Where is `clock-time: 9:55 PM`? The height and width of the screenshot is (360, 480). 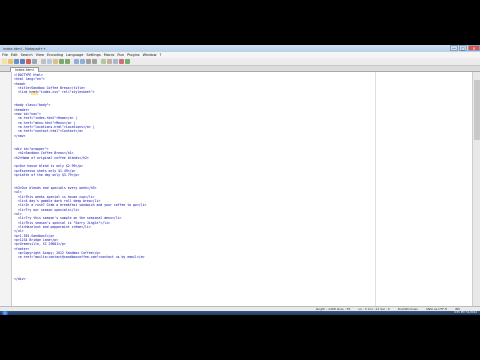 clock-time: 9:55 PM is located at coordinates (459, 312).